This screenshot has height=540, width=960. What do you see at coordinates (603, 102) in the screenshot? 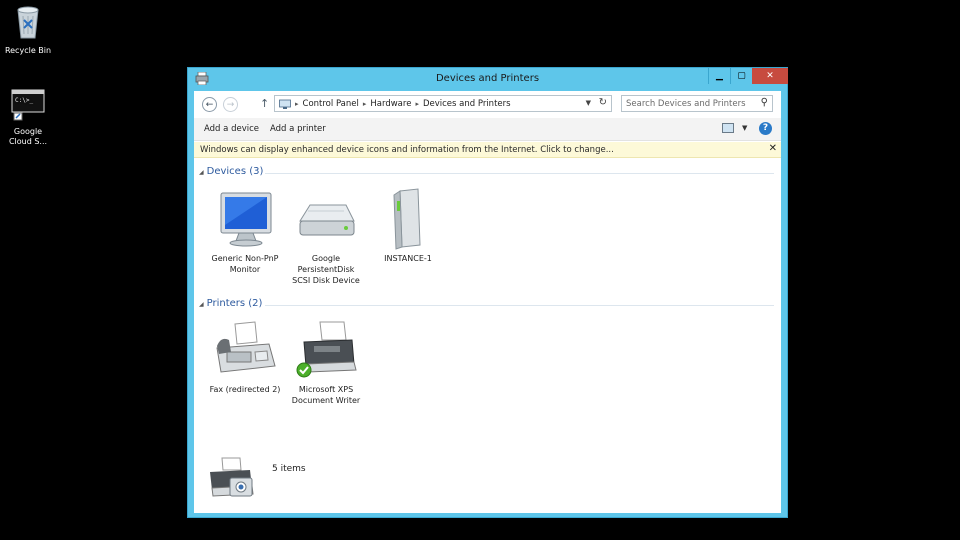
I see `refresh-icon: ↻` at bounding box center [603, 102].